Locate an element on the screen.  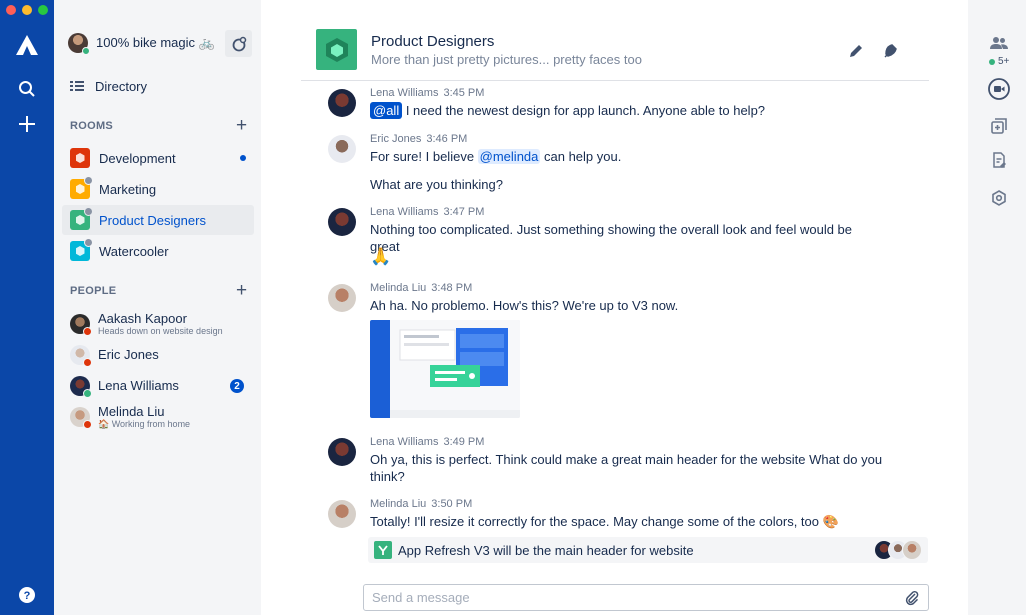
notifications-icon is located at coordinates (891, 51).